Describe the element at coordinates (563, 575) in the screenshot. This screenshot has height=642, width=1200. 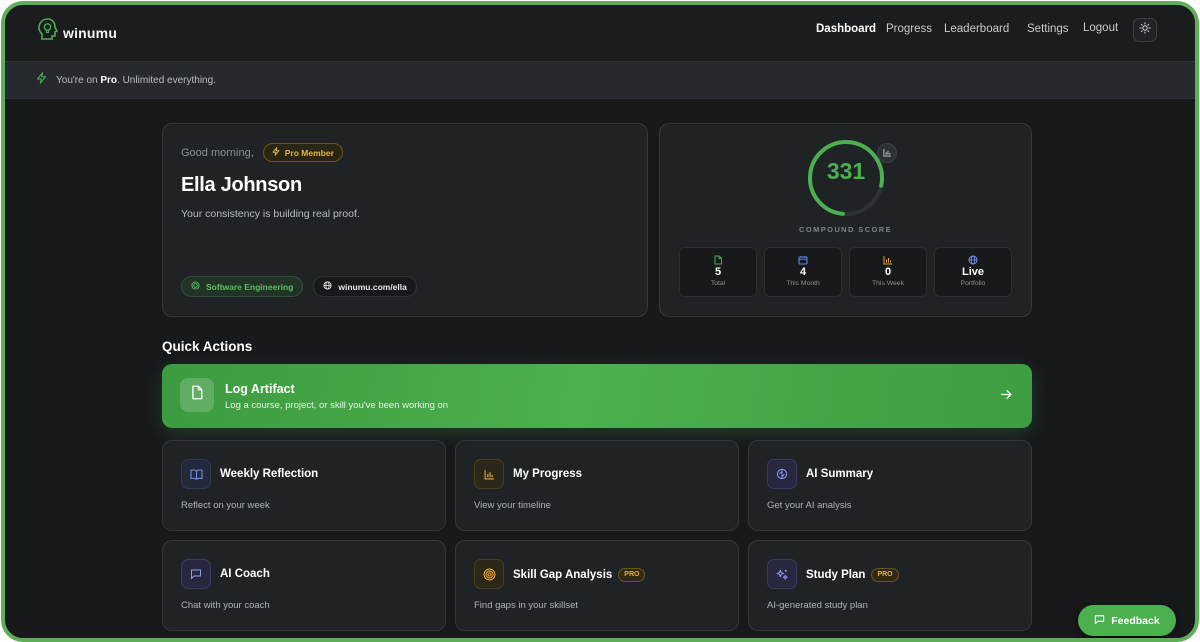
I see `skill-gap-analysis-title: Skill Gap Analysis` at that location.